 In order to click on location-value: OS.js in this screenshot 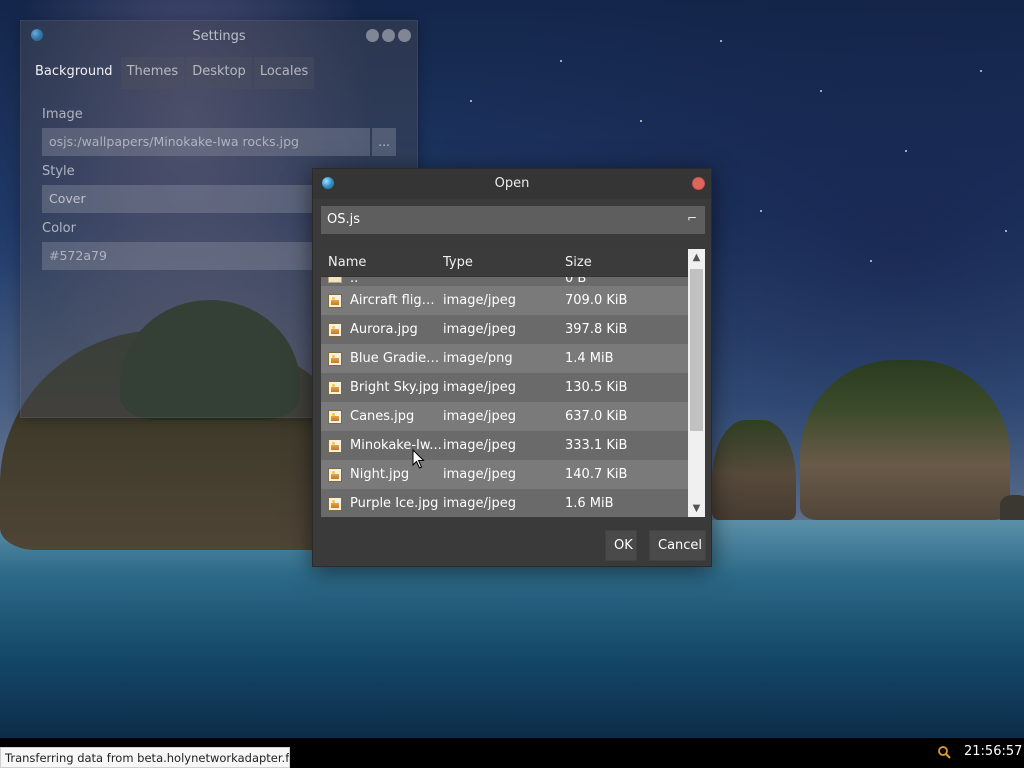, I will do `click(344, 219)`.